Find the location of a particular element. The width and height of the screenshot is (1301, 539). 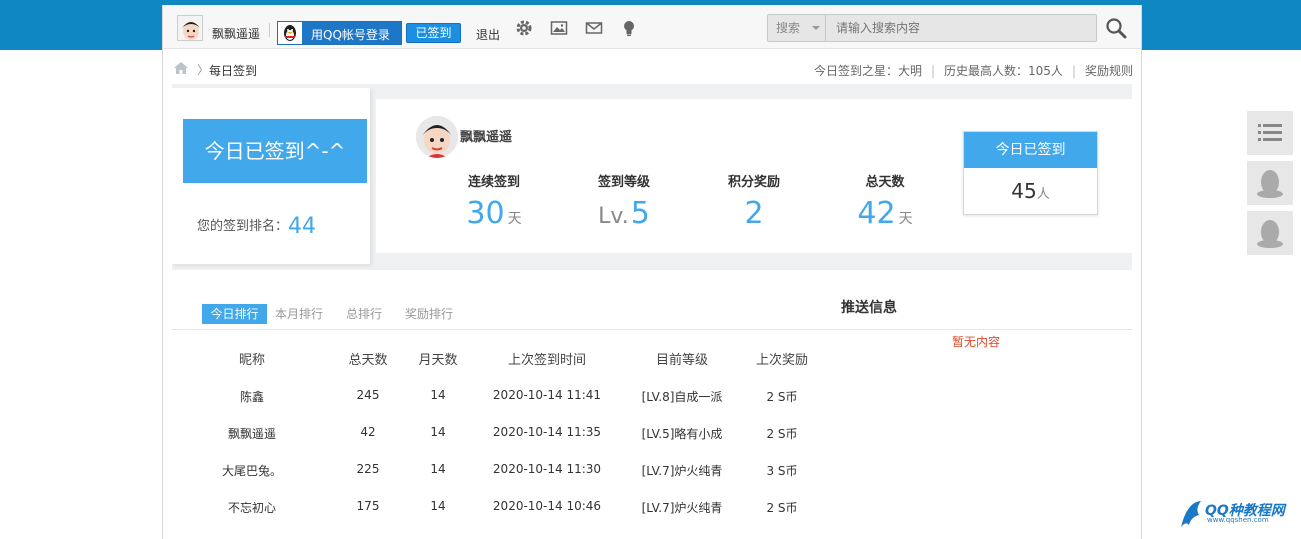

cell-last-sign-time: 2020-10-14 11:41 is located at coordinates (547, 395).